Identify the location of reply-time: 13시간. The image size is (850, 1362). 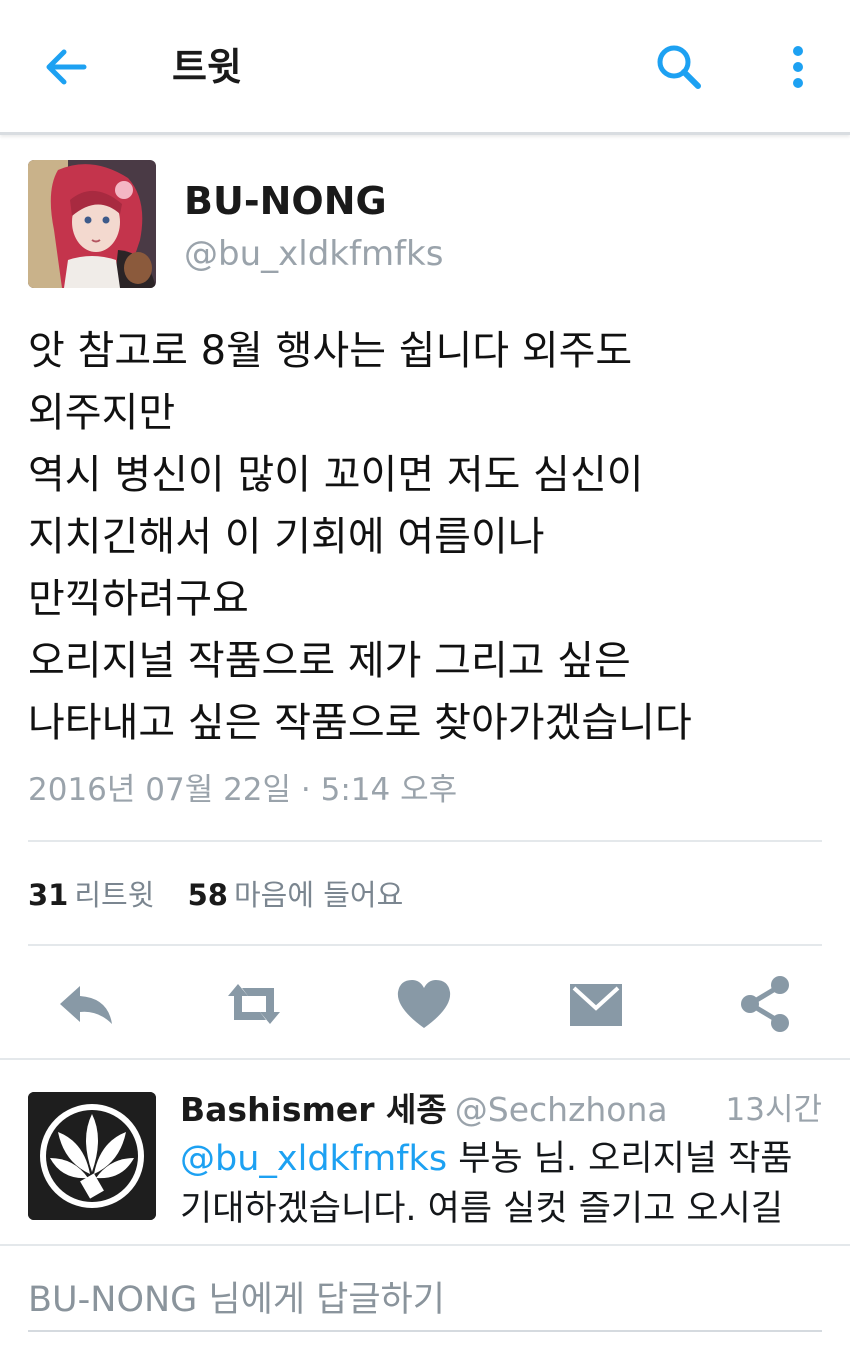
(774, 1110).